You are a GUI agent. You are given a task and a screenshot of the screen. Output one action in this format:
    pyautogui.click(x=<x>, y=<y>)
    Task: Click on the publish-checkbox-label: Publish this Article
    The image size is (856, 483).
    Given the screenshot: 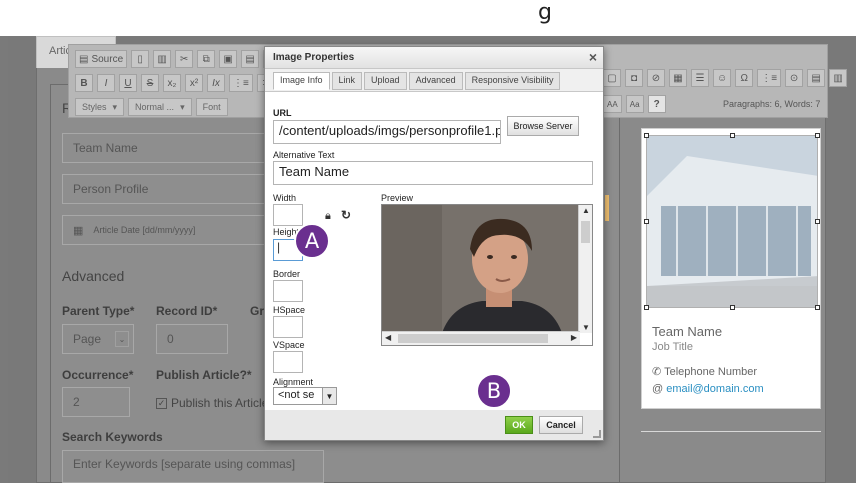 What is the action you would take?
    pyautogui.click(x=220, y=403)
    